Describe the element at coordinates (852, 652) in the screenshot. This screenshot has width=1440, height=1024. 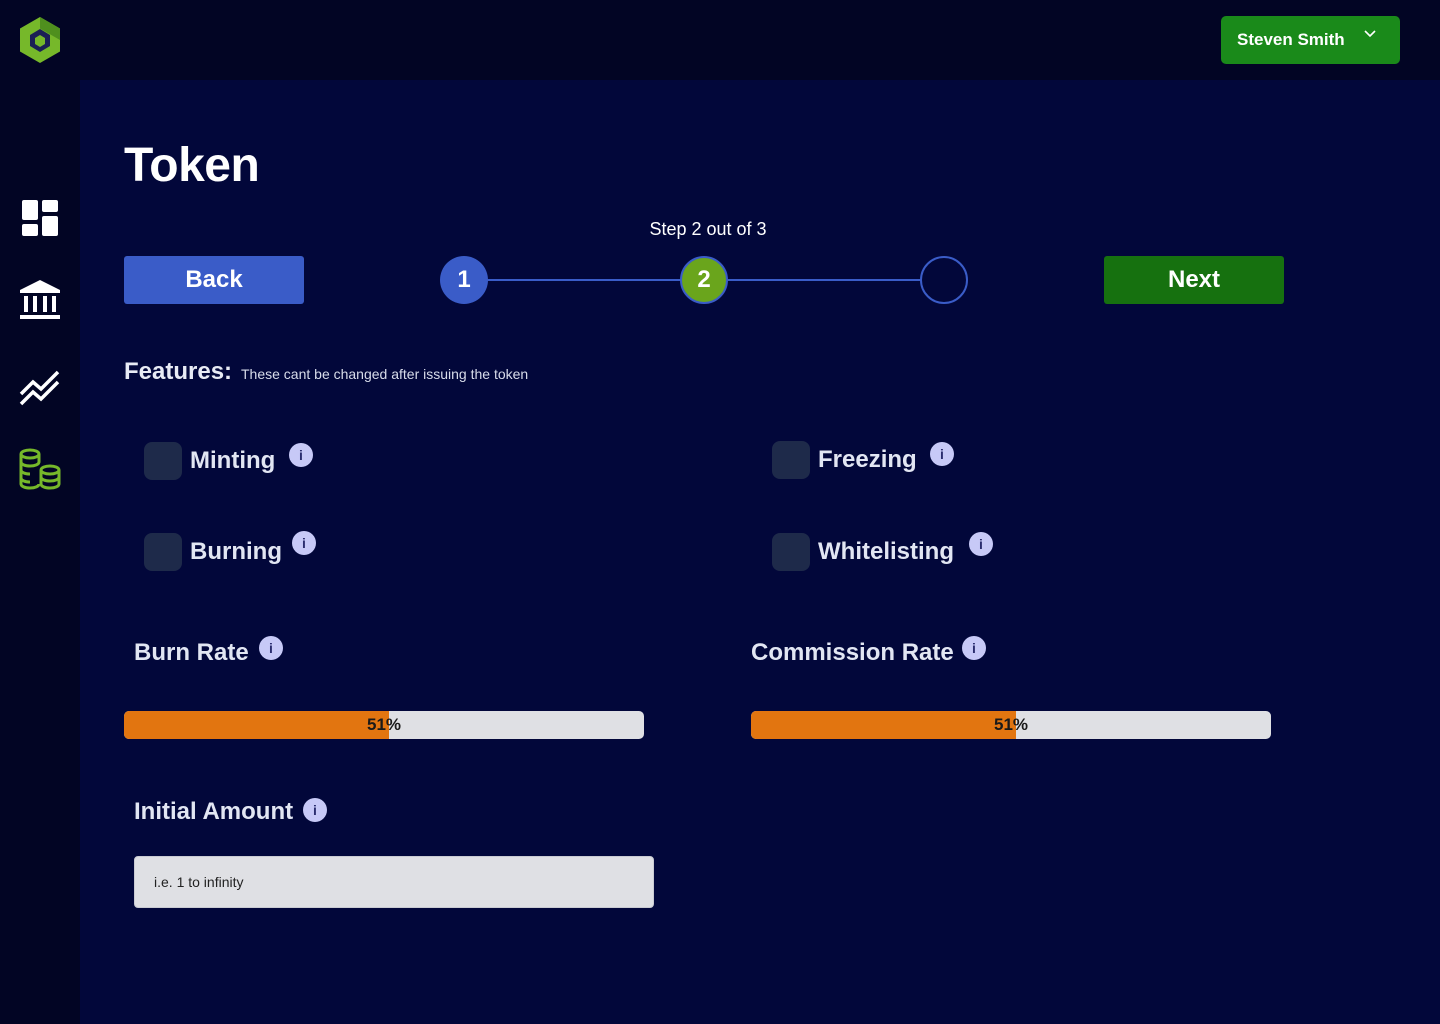
I see `commission-rate-label: Commission Rate` at that location.